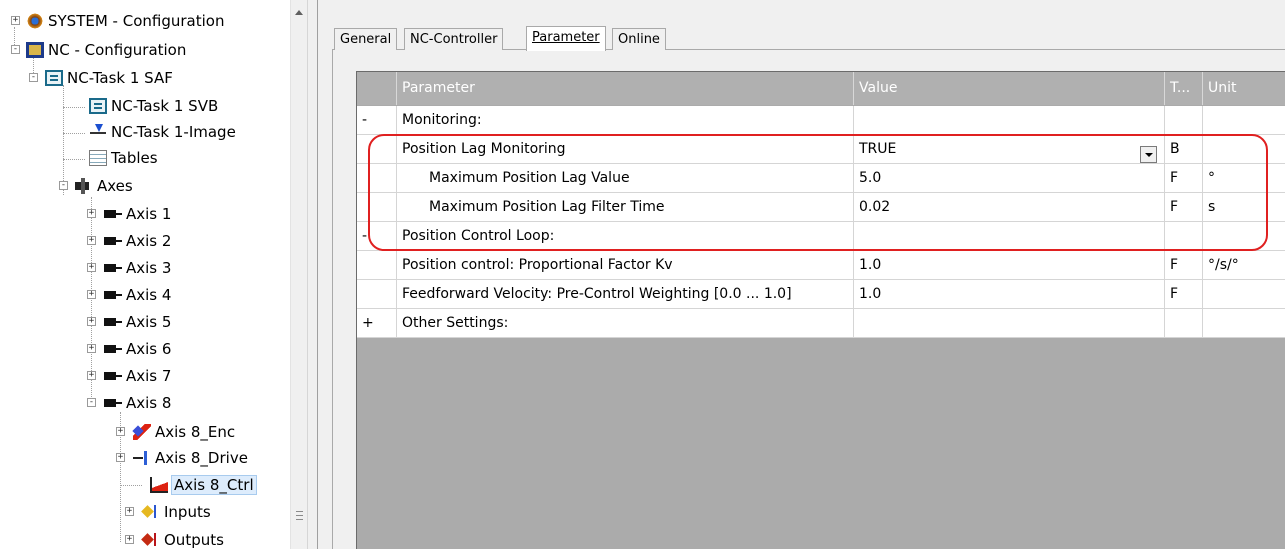 The width and height of the screenshot is (1285, 549). I want to click on tree-item-label: Outputs, so click(194, 540).